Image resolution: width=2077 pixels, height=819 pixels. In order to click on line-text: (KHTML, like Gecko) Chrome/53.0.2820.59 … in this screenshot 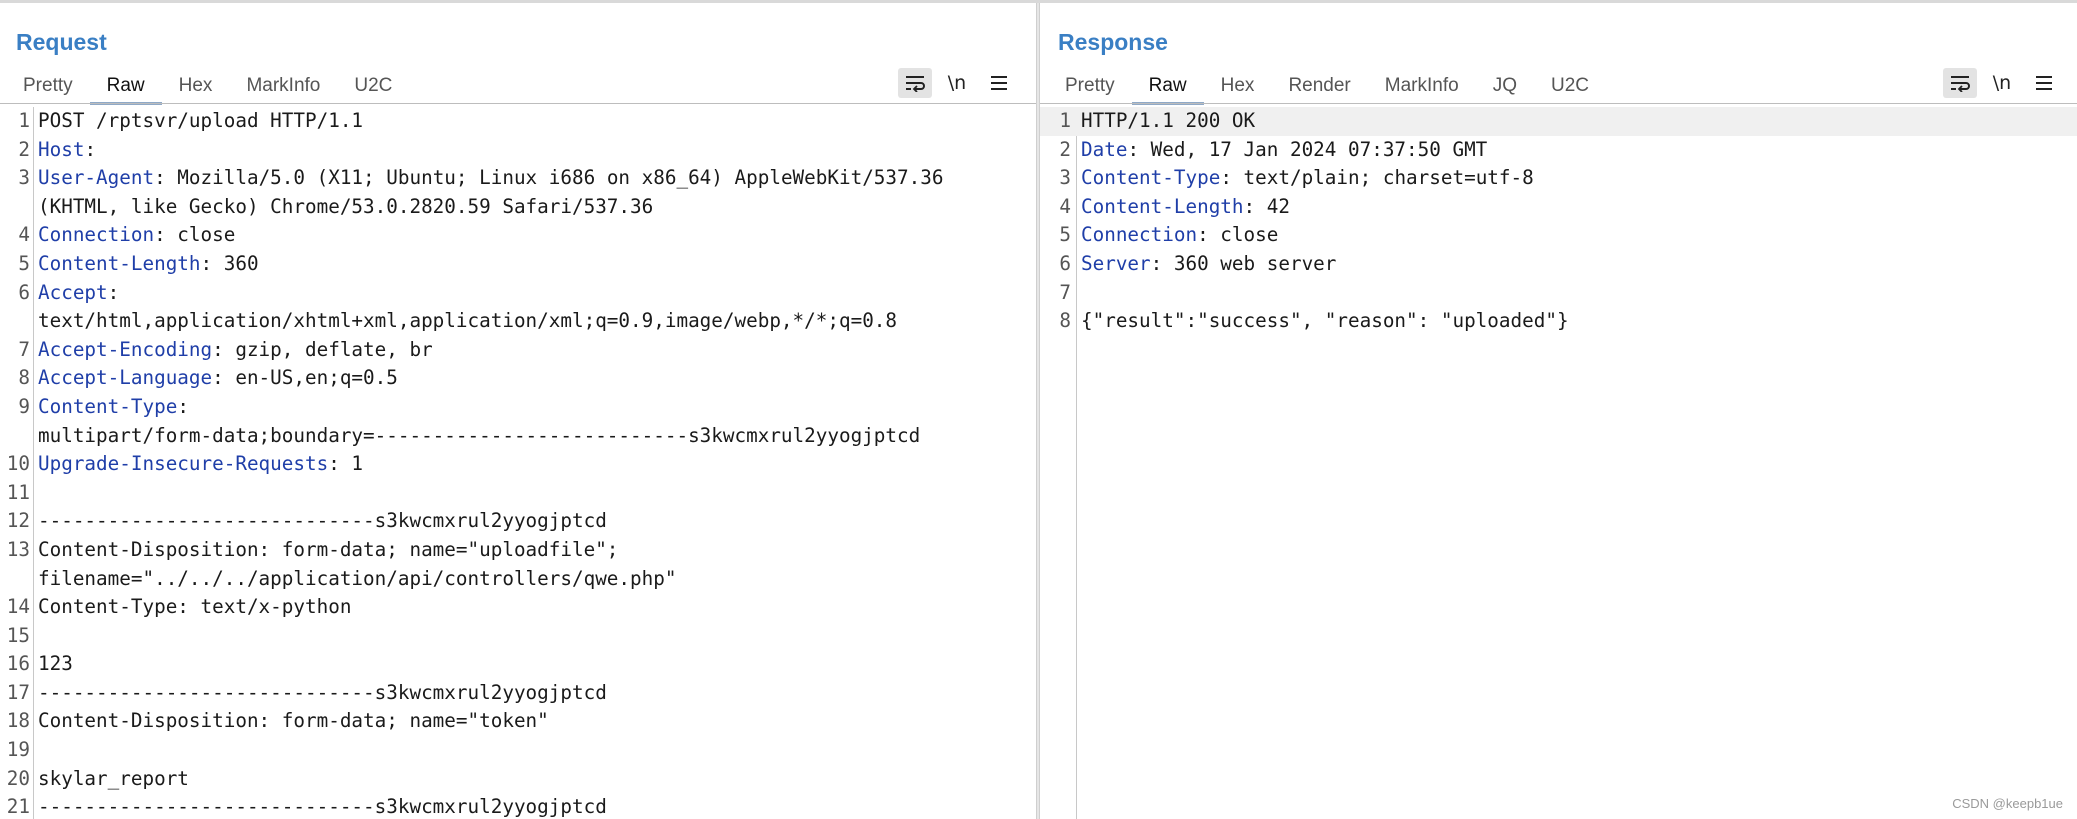, I will do `click(346, 206)`.